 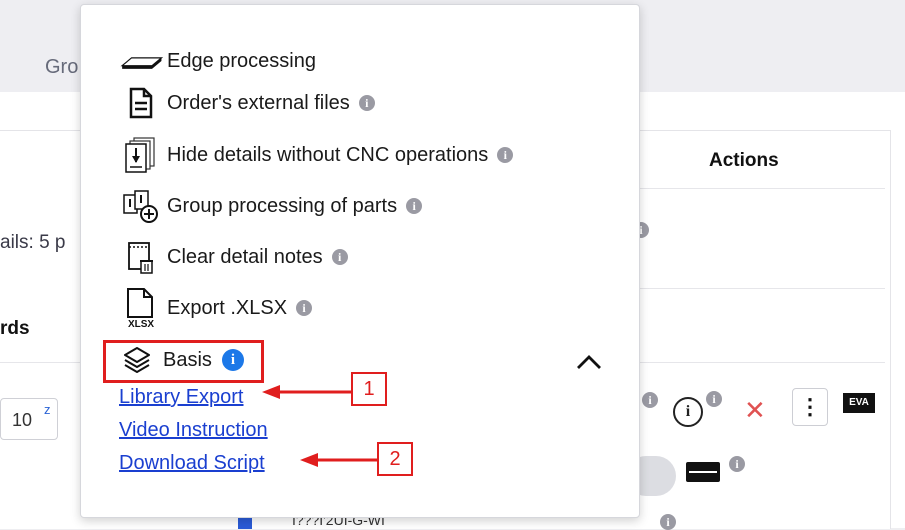 I want to click on column-header-partial: rds, so click(x=15, y=328).